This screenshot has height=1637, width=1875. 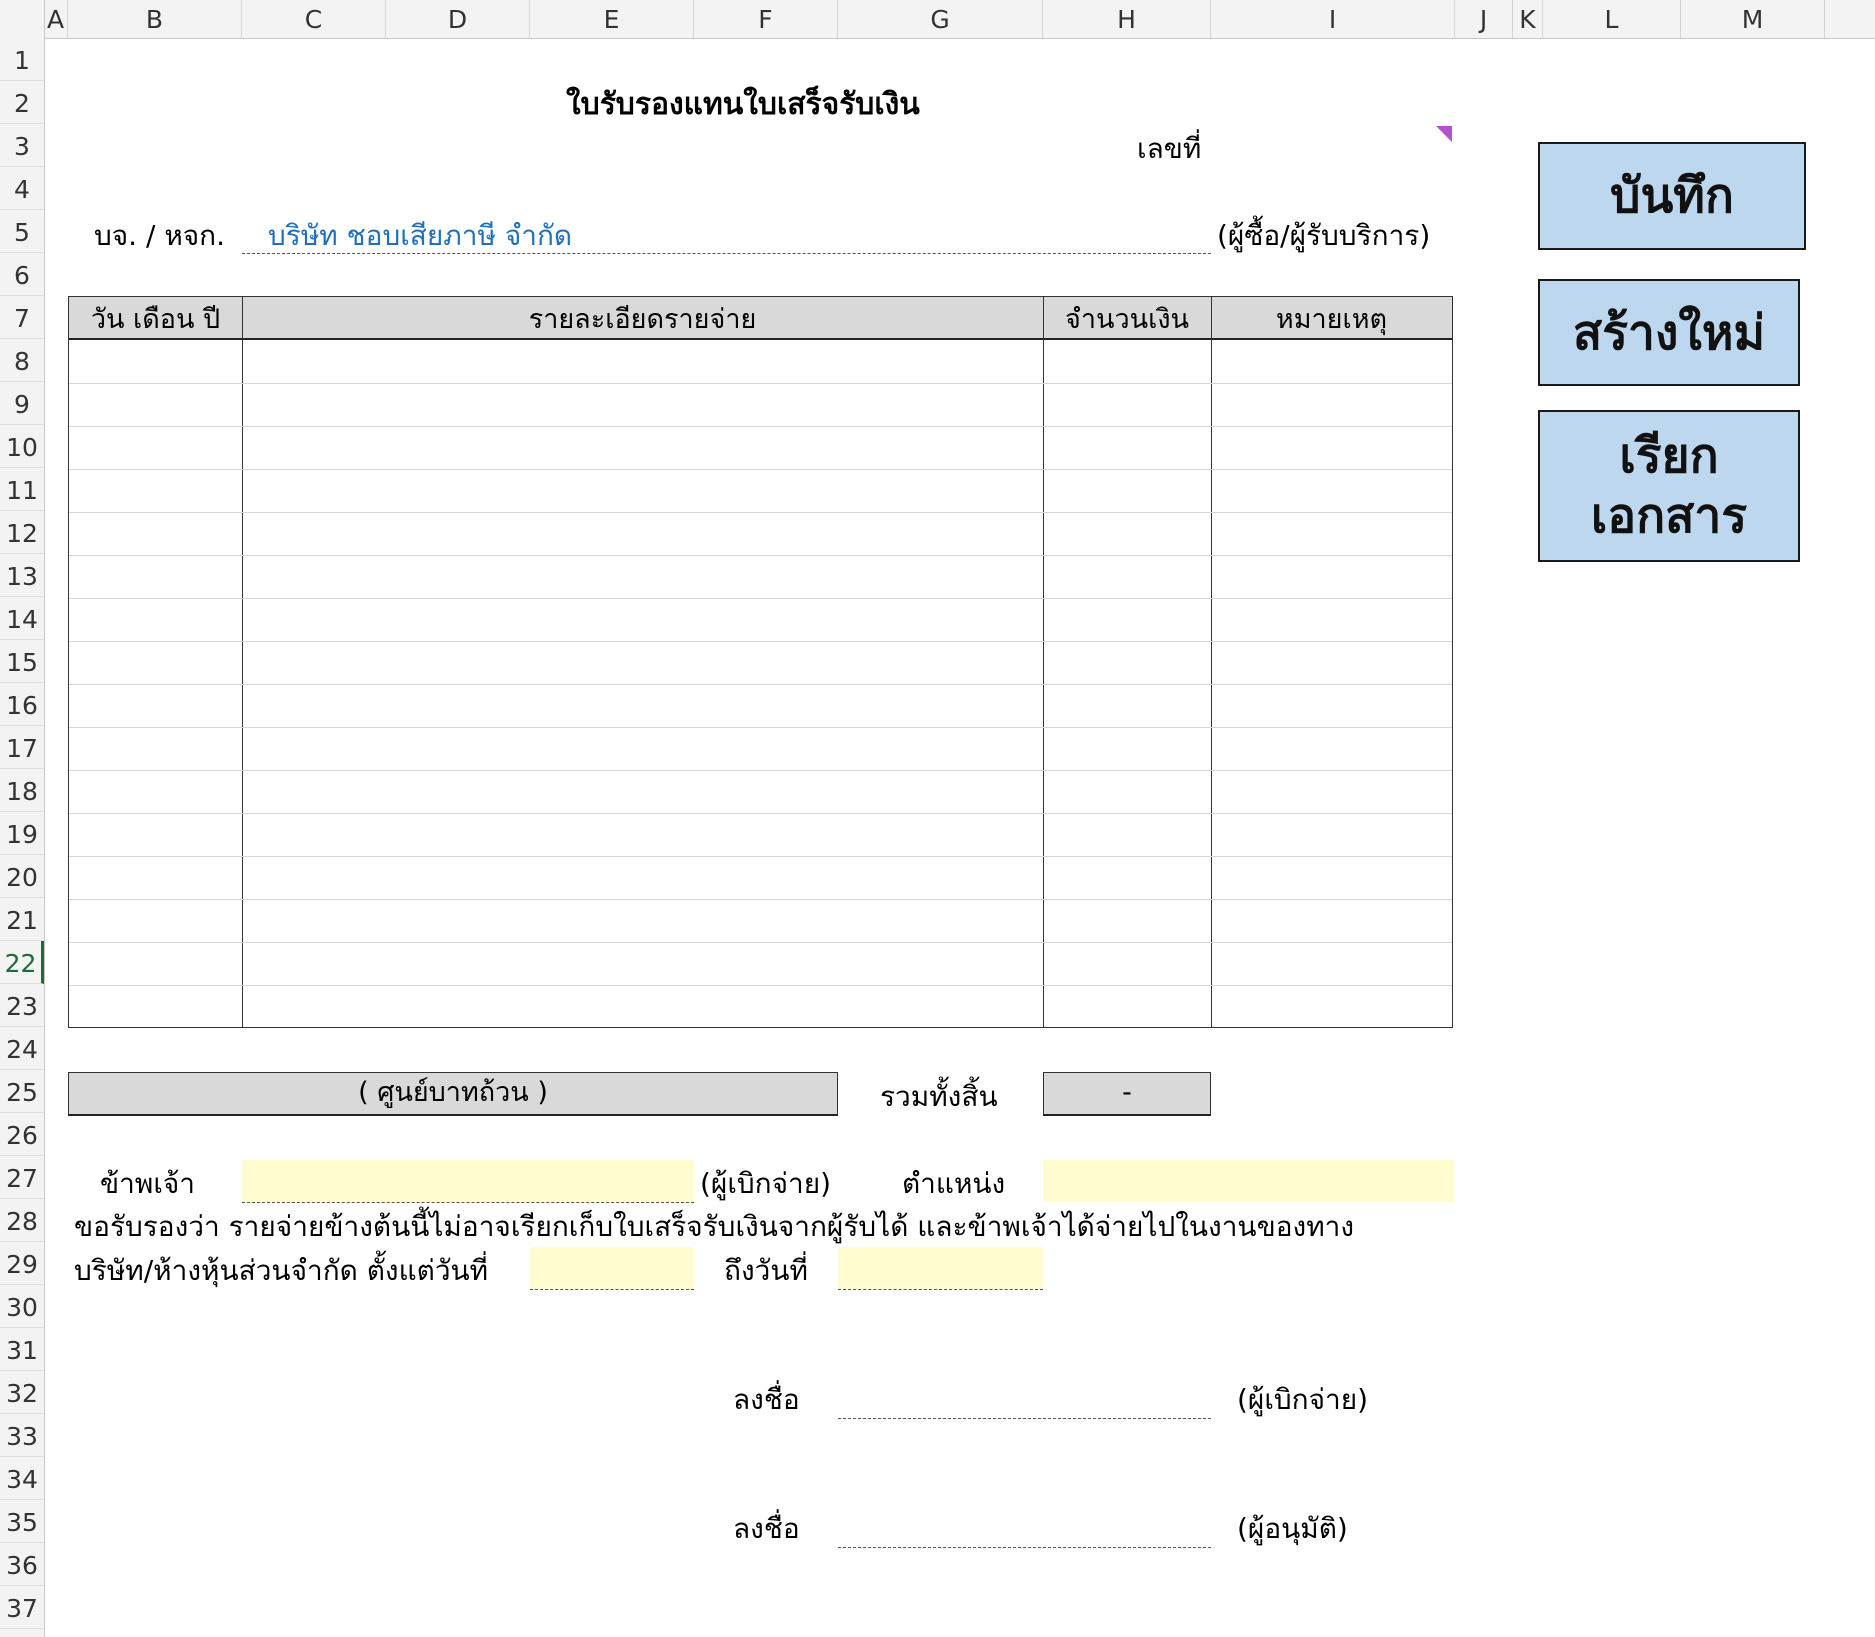 What do you see at coordinates (22, 1048) in the screenshot?
I see `row-header-24: 24` at bounding box center [22, 1048].